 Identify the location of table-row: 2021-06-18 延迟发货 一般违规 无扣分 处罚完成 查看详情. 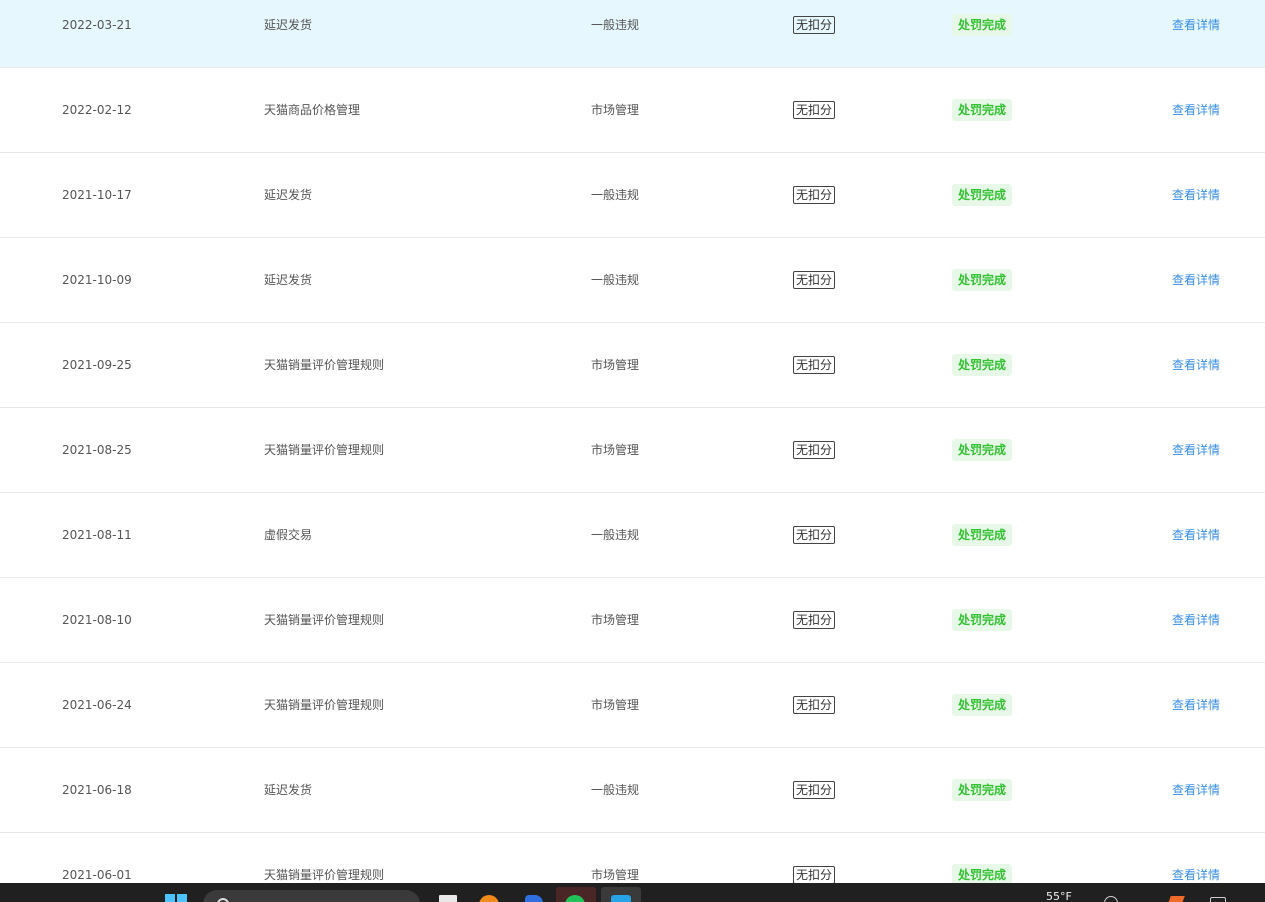
(632, 790).